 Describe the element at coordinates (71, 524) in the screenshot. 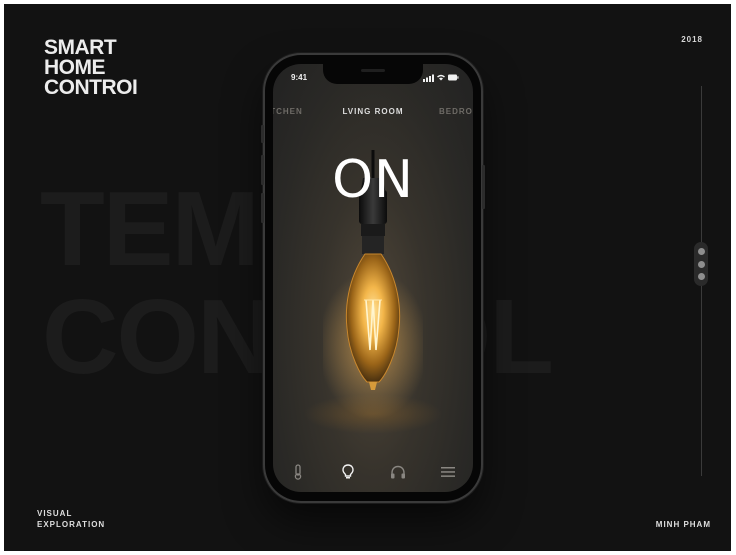

I see `footer-line-2: EXPLORATION` at that location.